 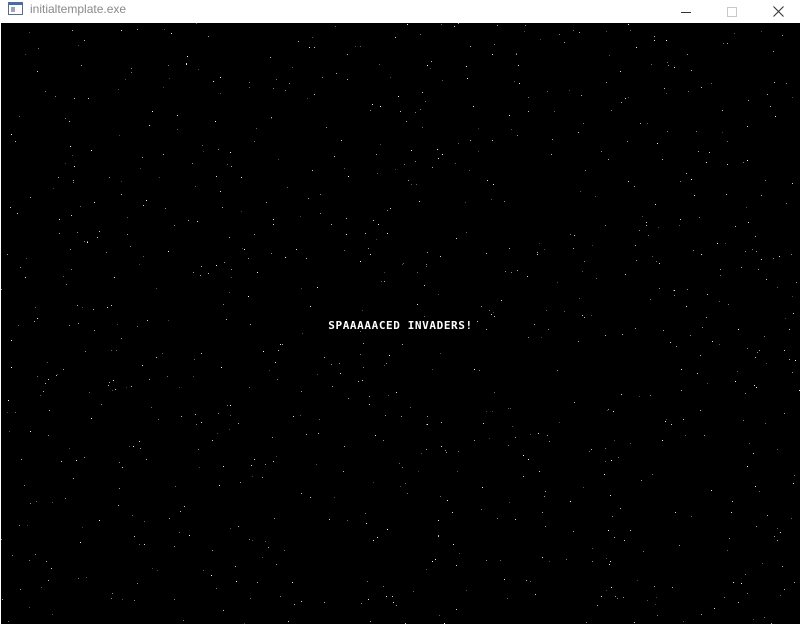 I want to click on minimize-button, so click(x=686, y=11).